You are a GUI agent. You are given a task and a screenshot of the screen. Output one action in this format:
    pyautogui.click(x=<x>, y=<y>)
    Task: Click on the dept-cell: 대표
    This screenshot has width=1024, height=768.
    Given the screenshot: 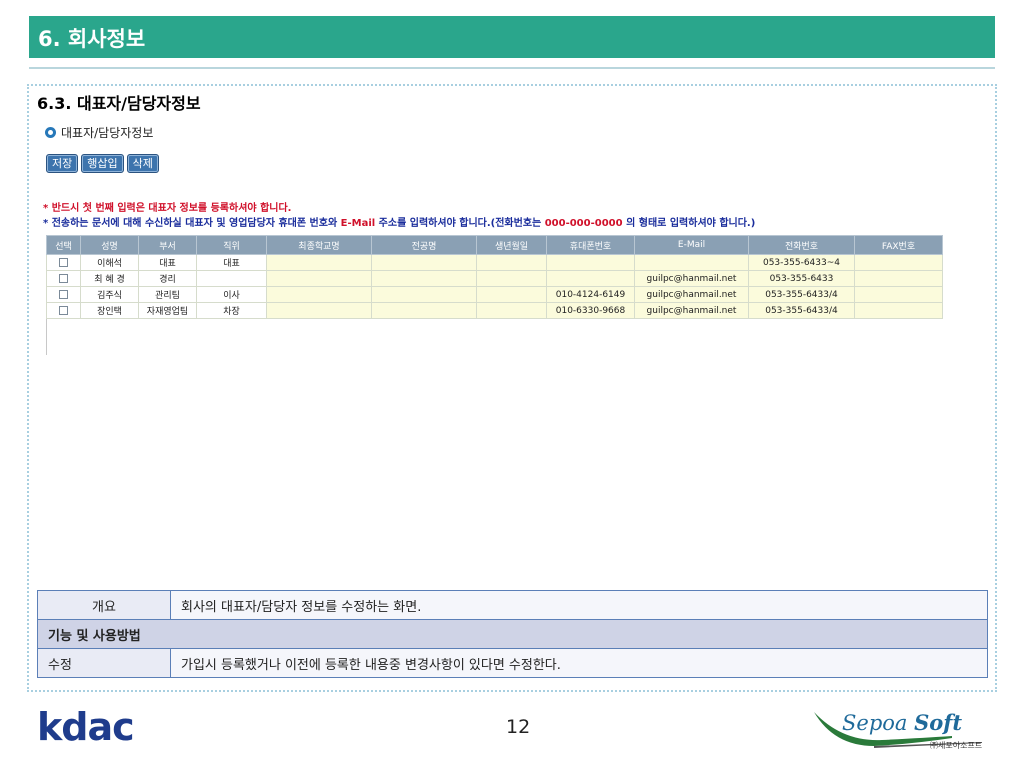 What is the action you would take?
    pyautogui.click(x=167, y=262)
    